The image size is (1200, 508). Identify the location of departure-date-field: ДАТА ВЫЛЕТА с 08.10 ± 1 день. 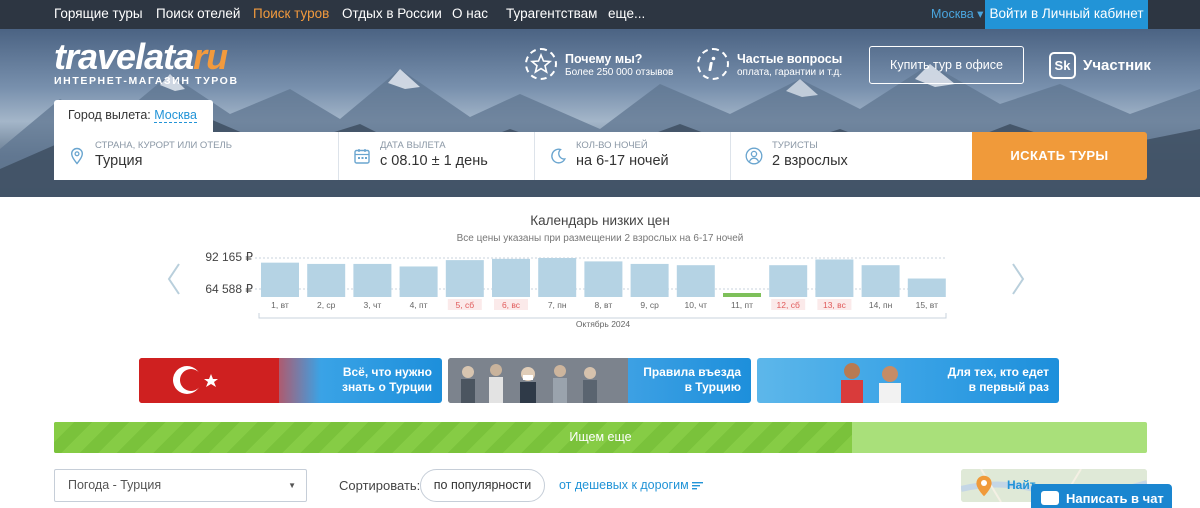
(437, 156).